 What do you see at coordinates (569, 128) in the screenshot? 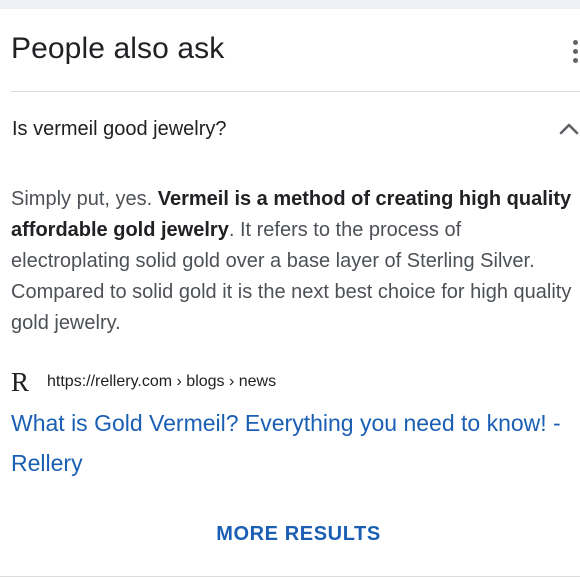
I see `chevron-up-icon` at bounding box center [569, 128].